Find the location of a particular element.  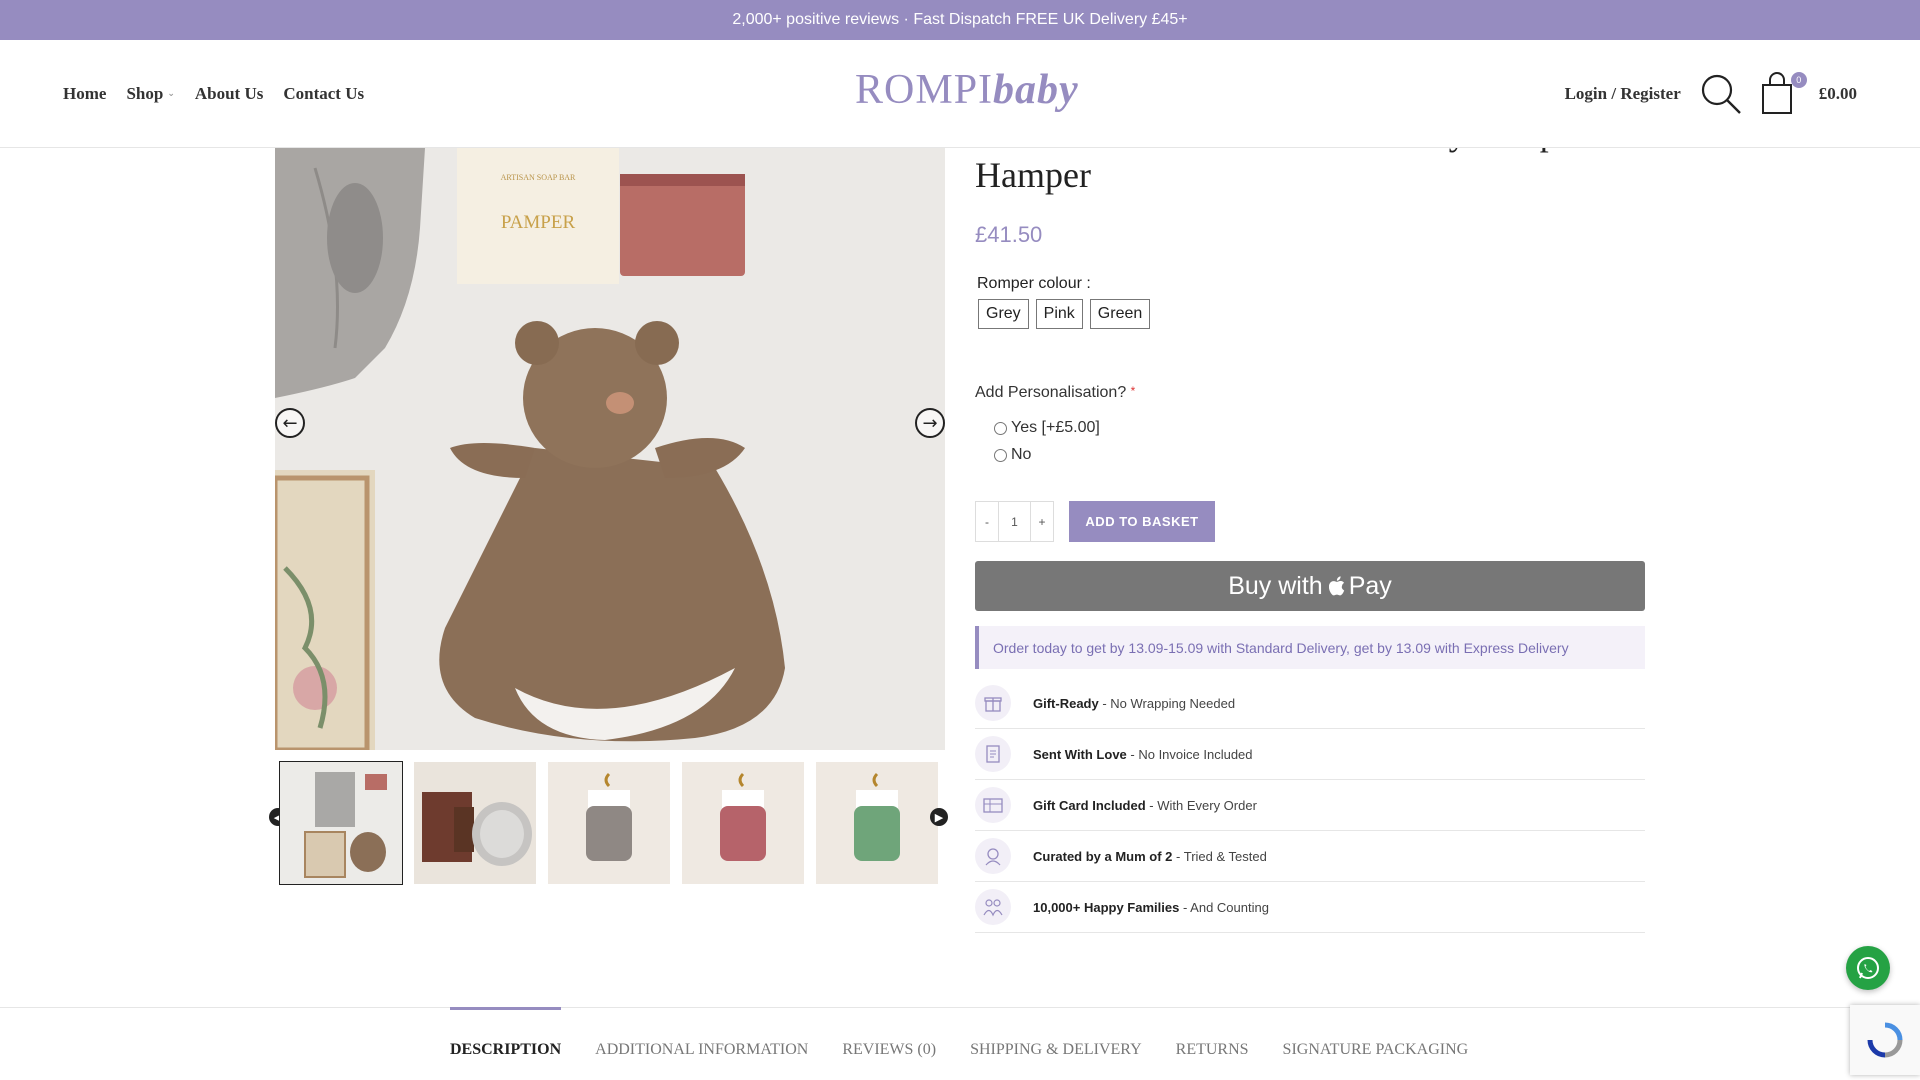

applepay-text: Buy with is located at coordinates (1275, 585).